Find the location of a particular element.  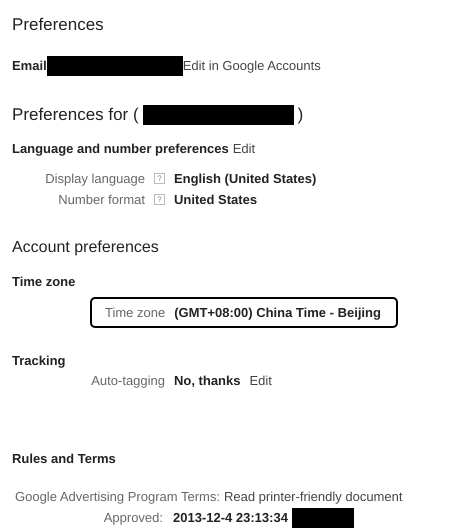

field-value: 2013-12-4 23:13:34 is located at coordinates (230, 517).